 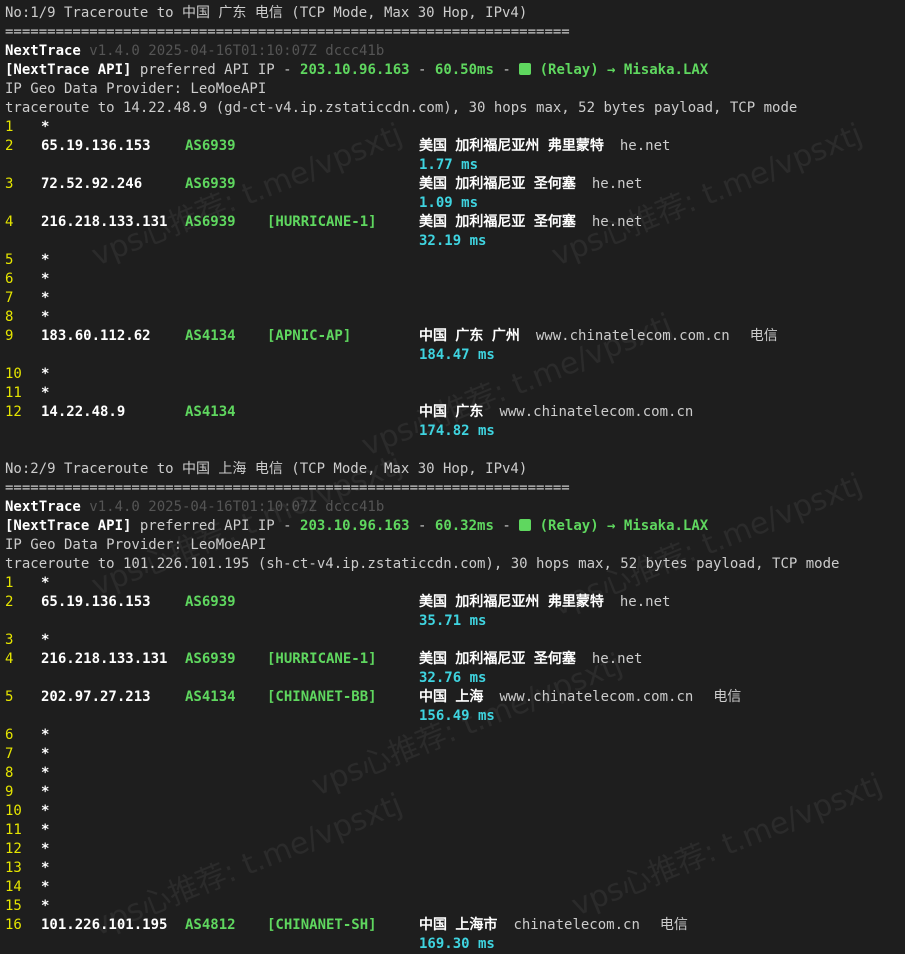 What do you see at coordinates (455, 906) in the screenshot?
I see `hop-row: 15 *` at bounding box center [455, 906].